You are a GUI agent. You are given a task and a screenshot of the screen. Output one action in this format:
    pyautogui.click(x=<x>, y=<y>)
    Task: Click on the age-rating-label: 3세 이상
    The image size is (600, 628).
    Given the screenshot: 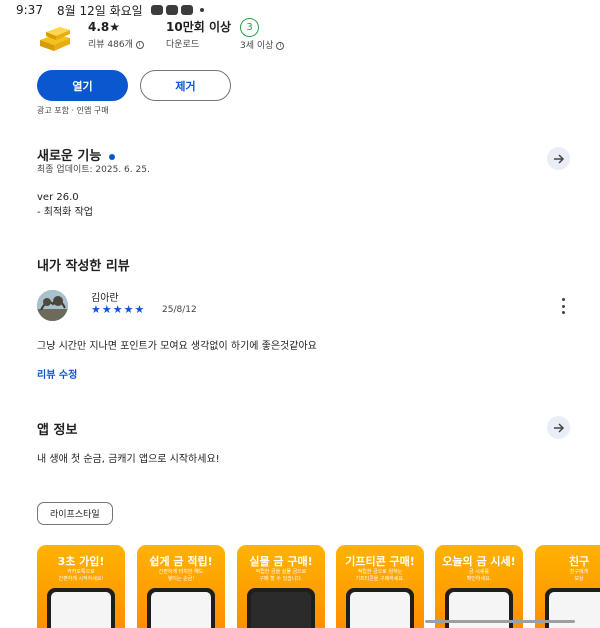 What is the action you would take?
    pyautogui.click(x=257, y=46)
    